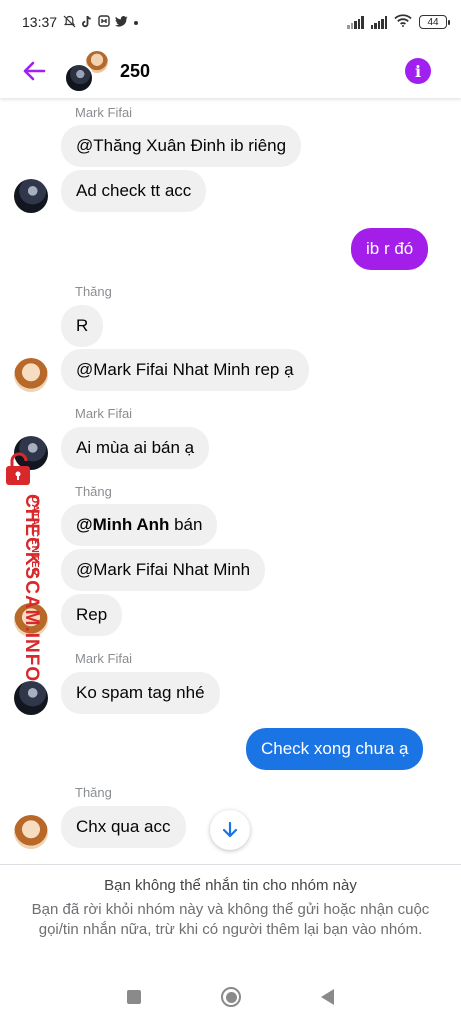  Describe the element at coordinates (335, 749) in the screenshot. I see `outgoing-message-bubble: Check xong chưa ạ` at that location.